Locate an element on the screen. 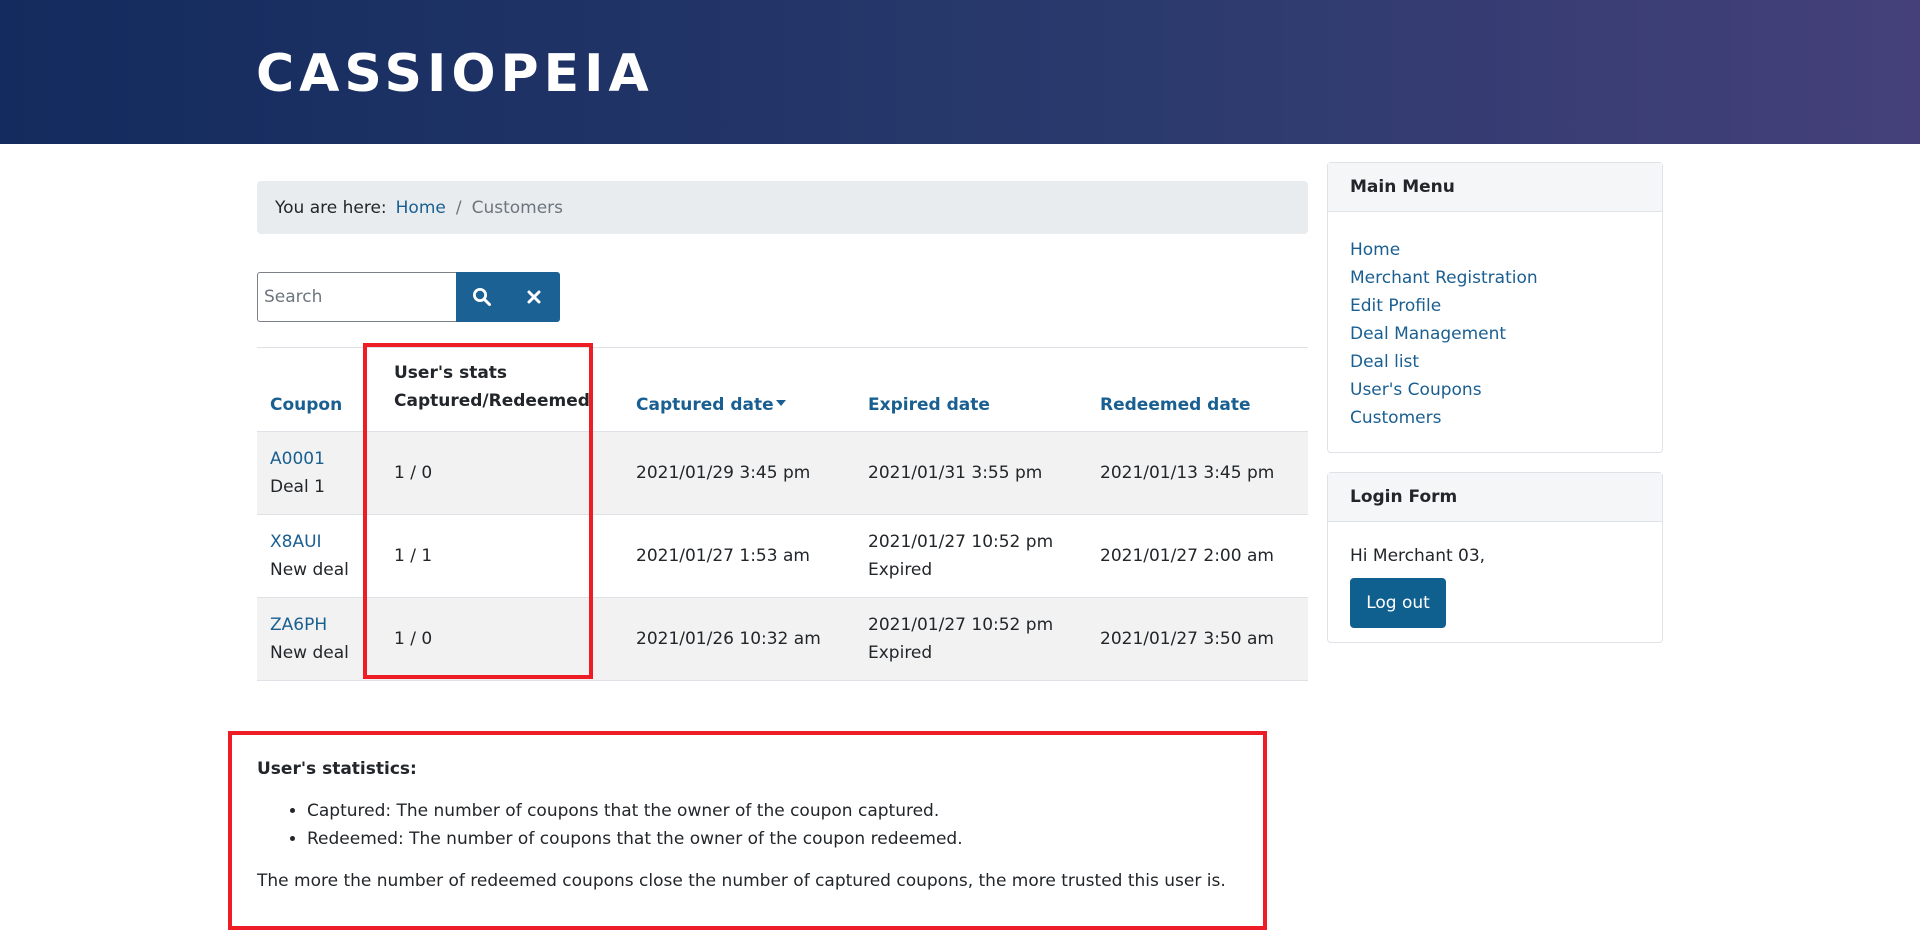 The width and height of the screenshot is (1920, 941). cell-expired-date: 2021/01/31 3:55 pm is located at coordinates (971, 473).